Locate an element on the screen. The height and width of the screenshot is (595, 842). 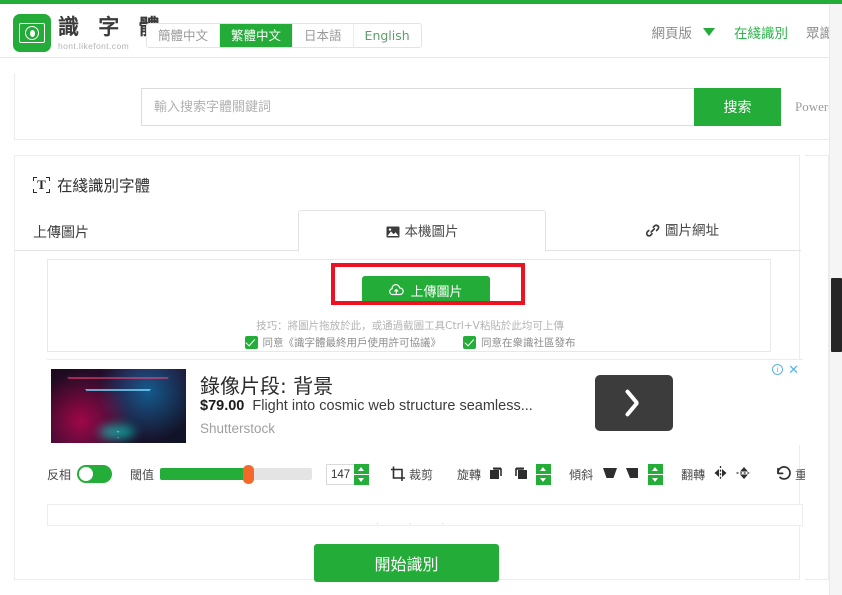
lang-option-japanese: 日本語 is located at coordinates (323, 35).